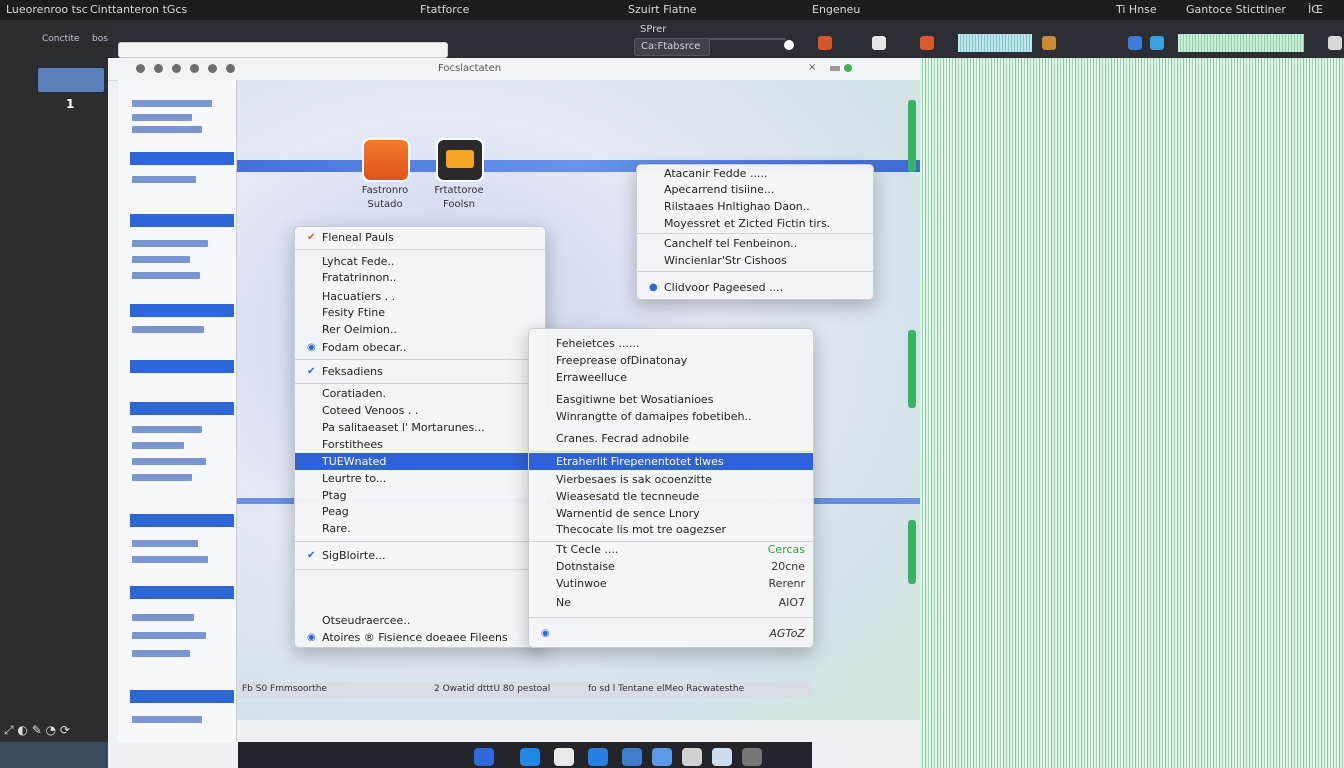 The image size is (1344, 768). Describe the element at coordinates (1335, 43) in the screenshot. I see `grid-icon` at that location.